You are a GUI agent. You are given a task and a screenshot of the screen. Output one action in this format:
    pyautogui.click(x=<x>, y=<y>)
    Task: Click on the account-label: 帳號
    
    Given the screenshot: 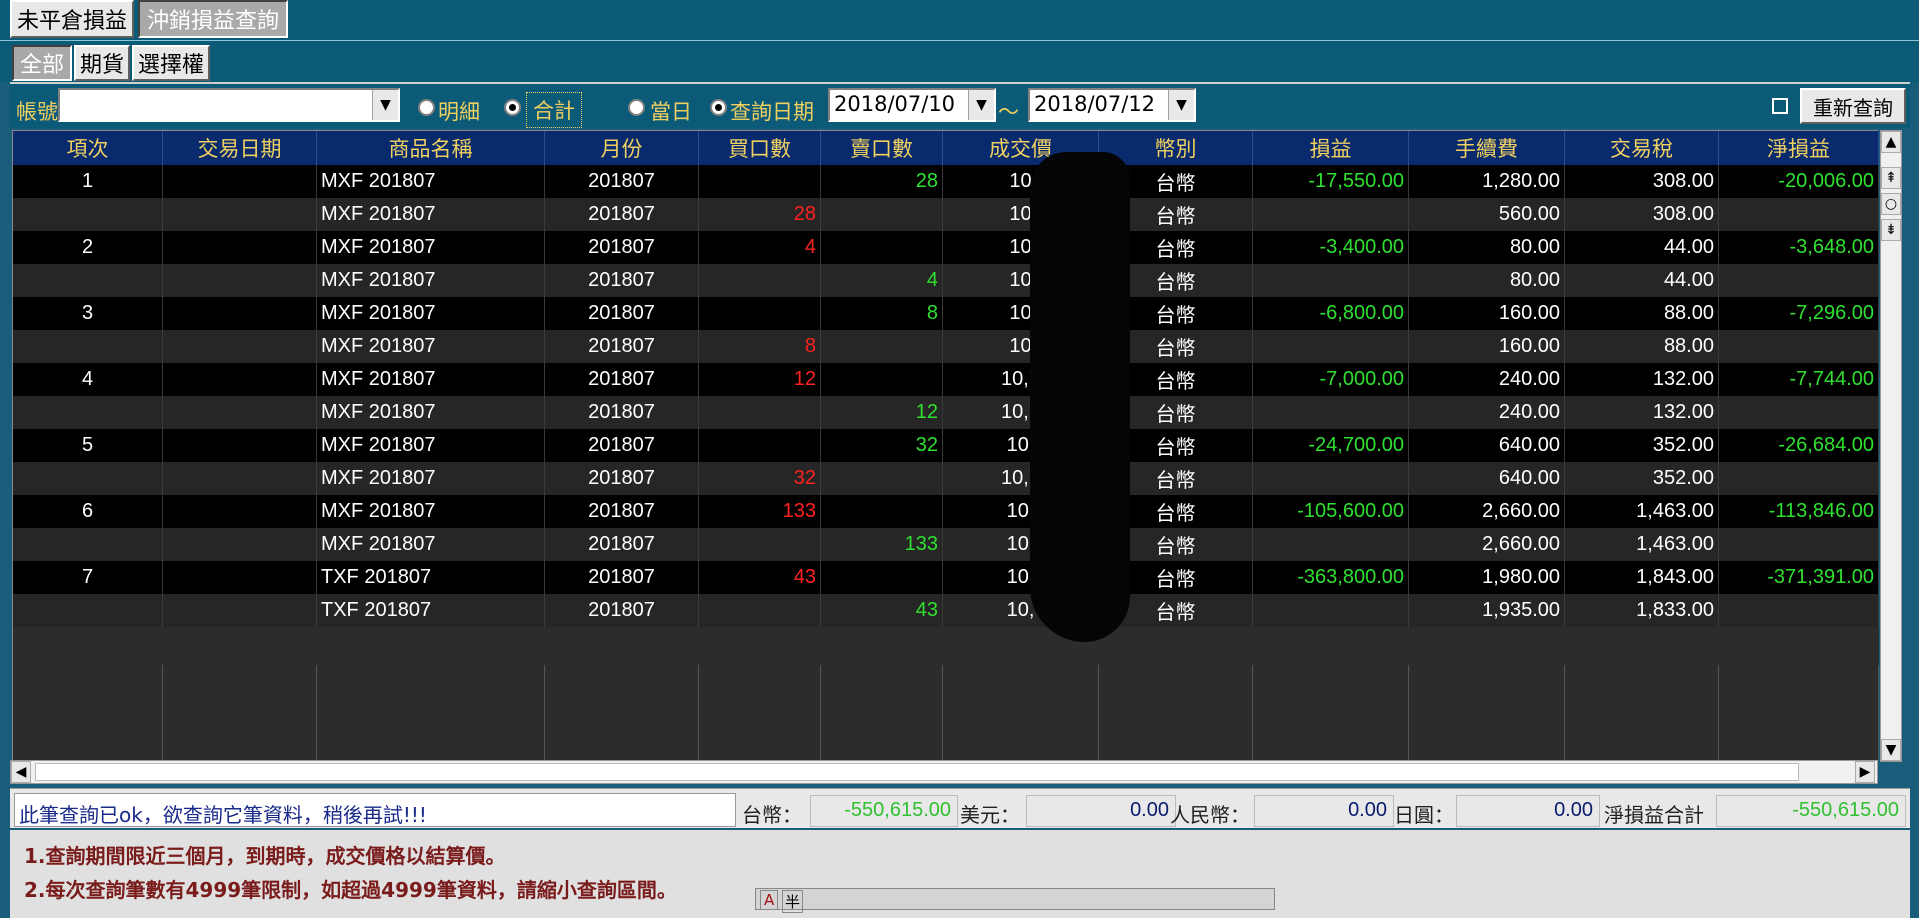 What is the action you would take?
    pyautogui.click(x=37, y=112)
    